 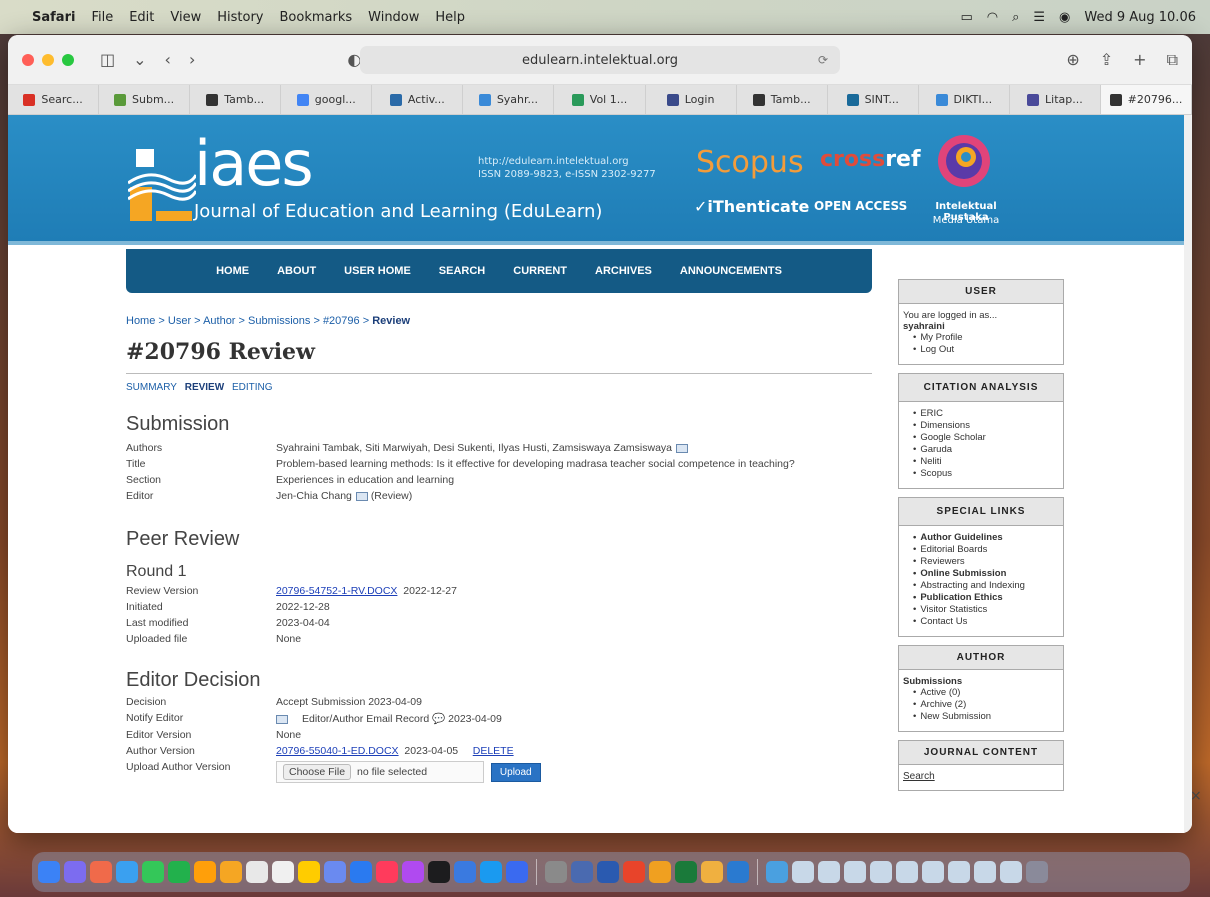 I want to click on breadcrumb-submission-id: #20796, so click(x=341, y=321).